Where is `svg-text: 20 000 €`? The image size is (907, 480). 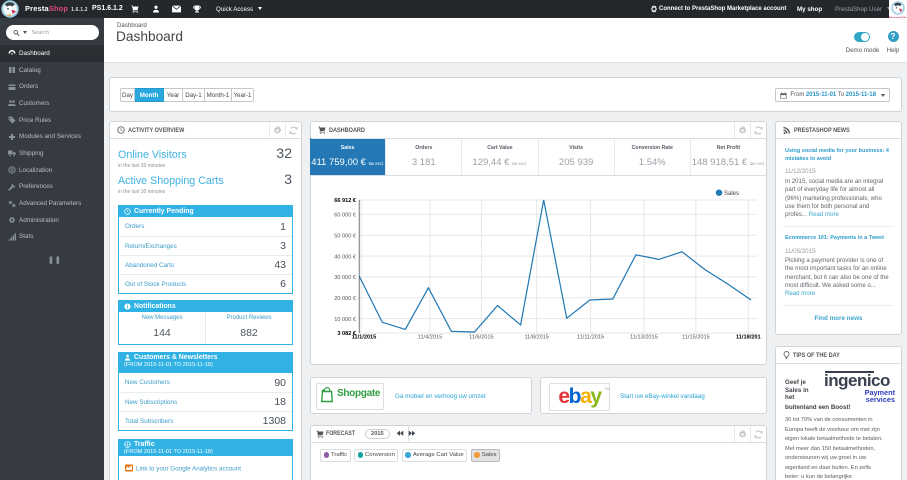
svg-text: 20 000 € is located at coordinates (345, 299).